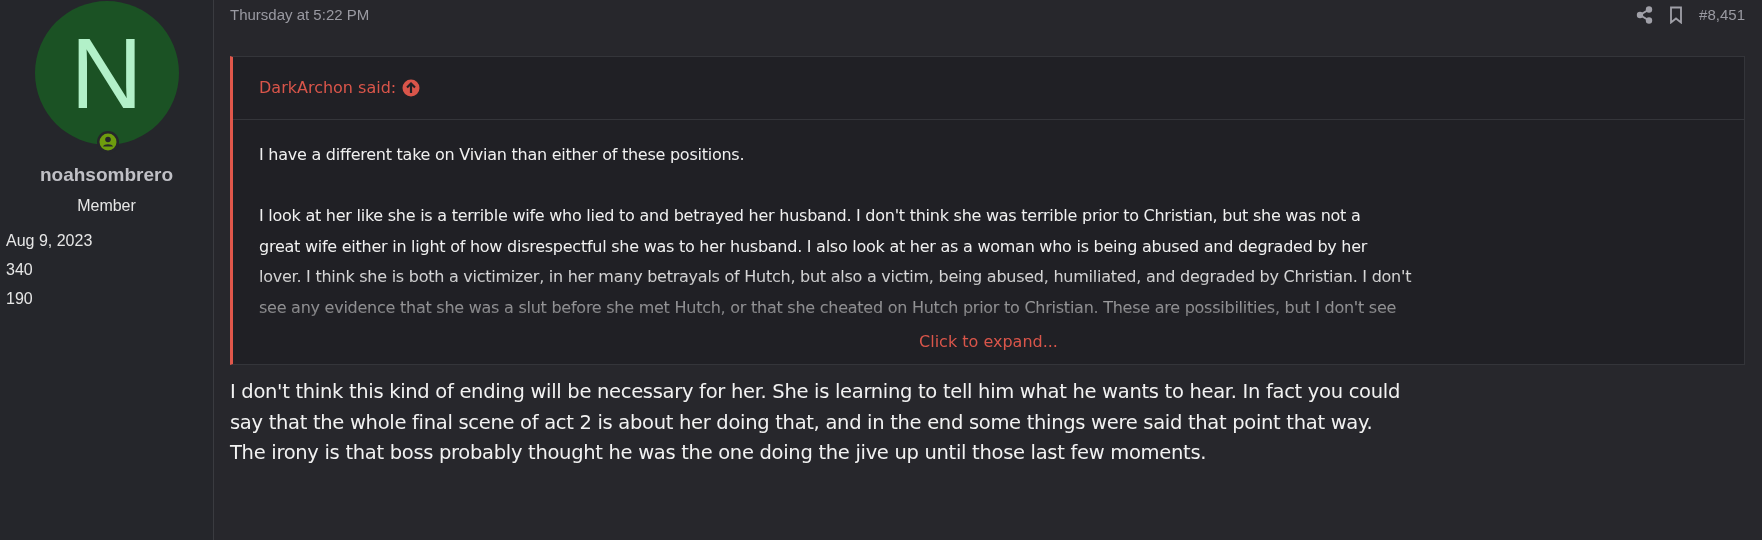  I want to click on username-link: noahsombrero, so click(106, 175).